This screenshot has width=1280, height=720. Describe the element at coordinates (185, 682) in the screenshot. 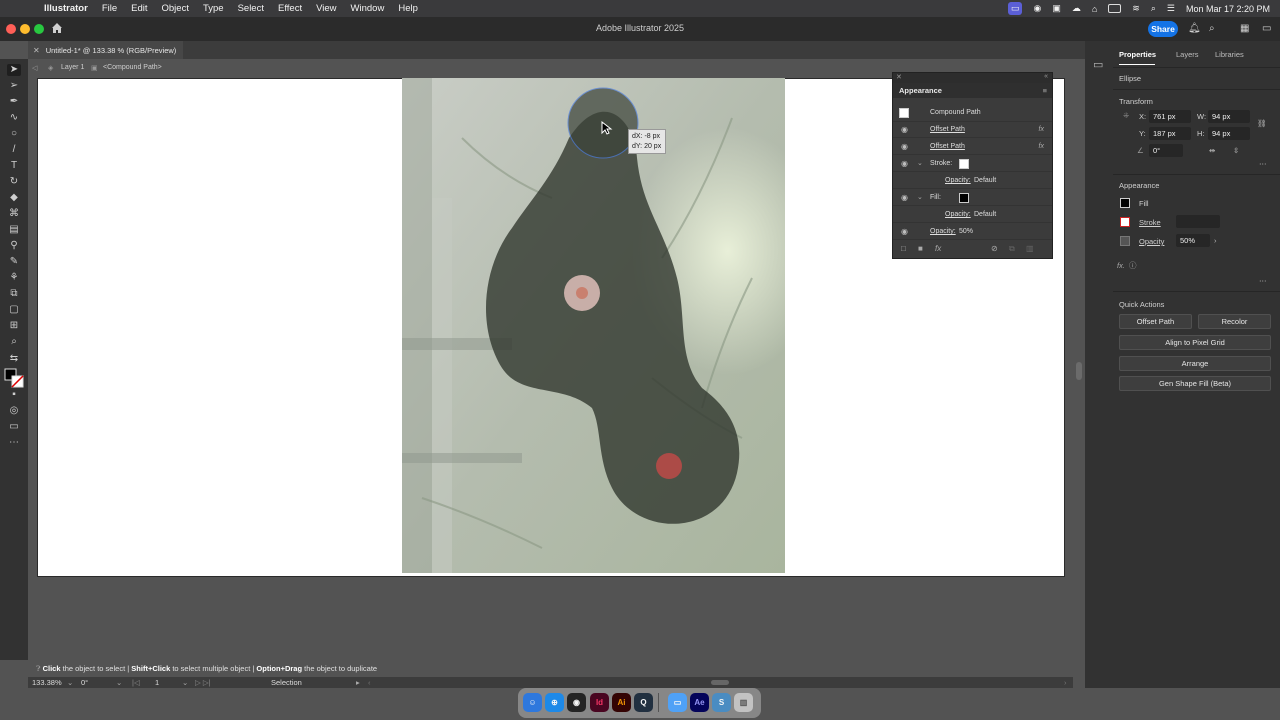

I see `artboard-dropdown-icon: ⌄` at that location.